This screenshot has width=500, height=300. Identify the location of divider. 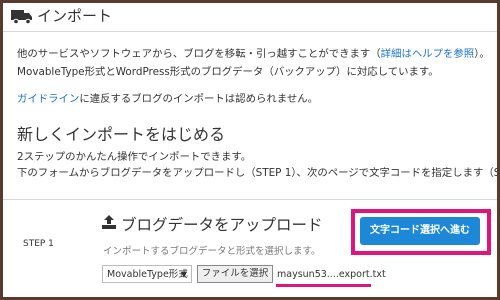
(250, 199).